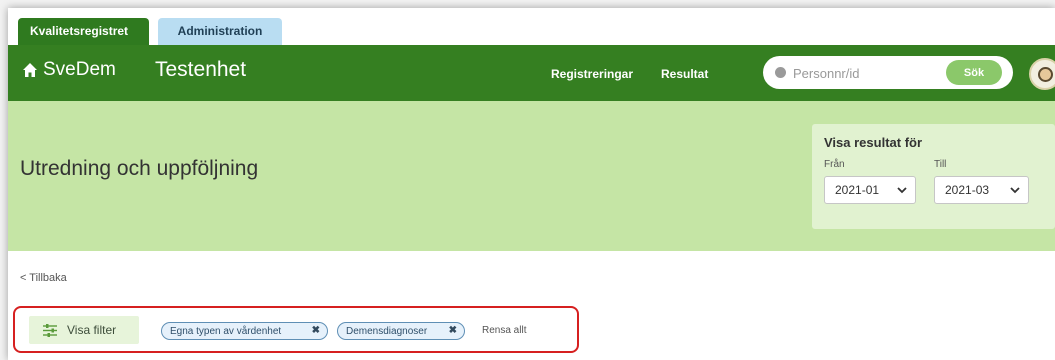  Describe the element at coordinates (967, 190) in the screenshot. I see `to-select-value: 2021-03` at that location.